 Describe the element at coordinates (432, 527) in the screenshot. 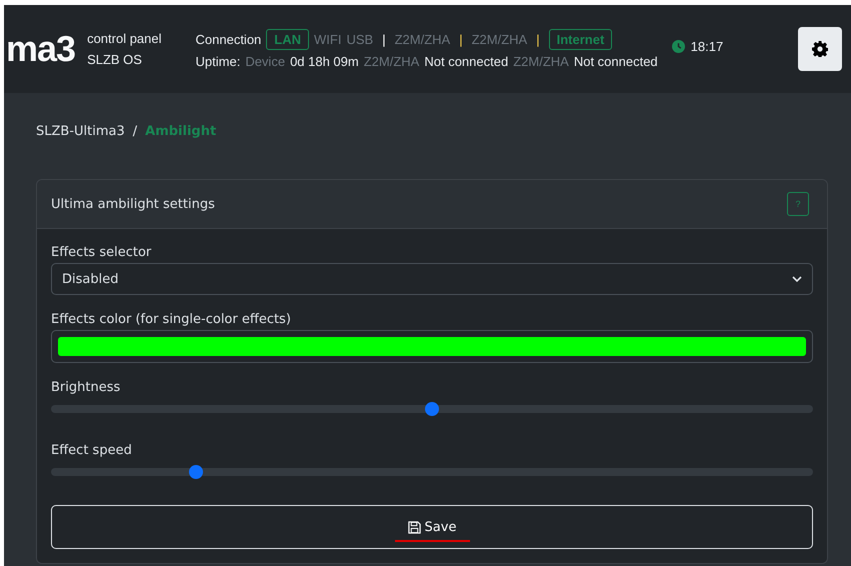

I see `save-button: Save` at that location.